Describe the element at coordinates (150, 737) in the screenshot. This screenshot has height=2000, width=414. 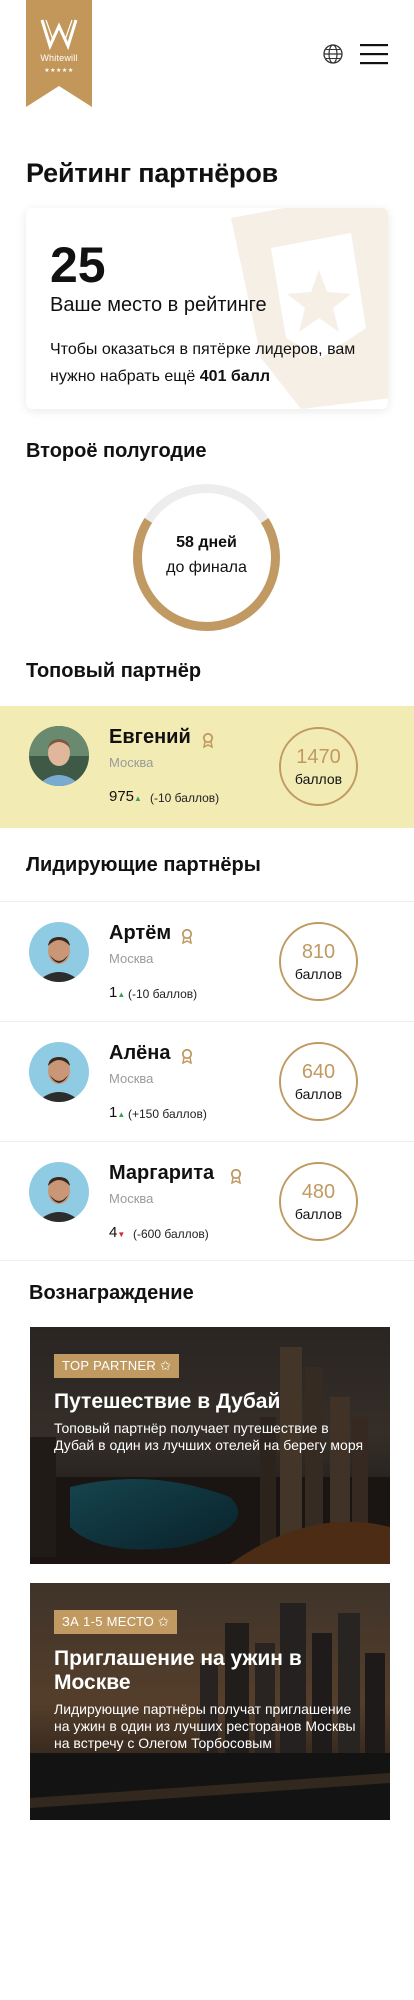
I see `partner-name: Евгений` at that location.